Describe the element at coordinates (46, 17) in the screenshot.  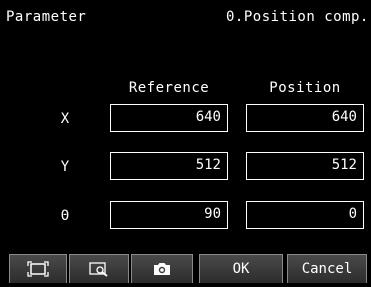
I see `page-title: Parameter` at that location.